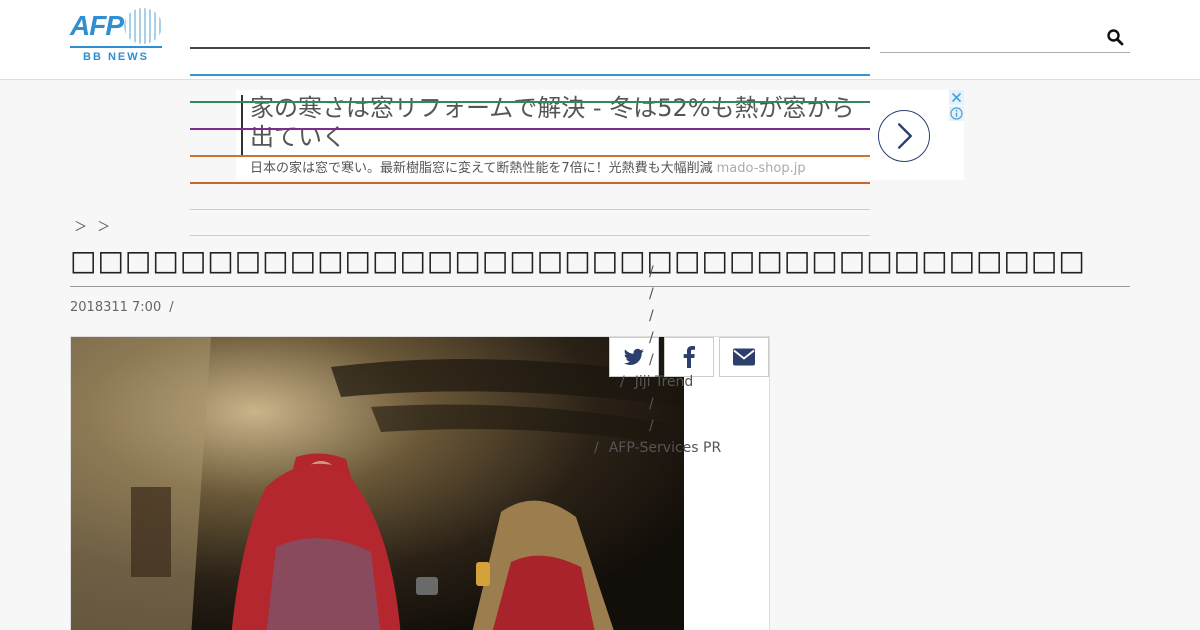 The width and height of the screenshot is (1200, 630). What do you see at coordinates (600, 286) in the screenshot?
I see `title-divider` at bounding box center [600, 286].